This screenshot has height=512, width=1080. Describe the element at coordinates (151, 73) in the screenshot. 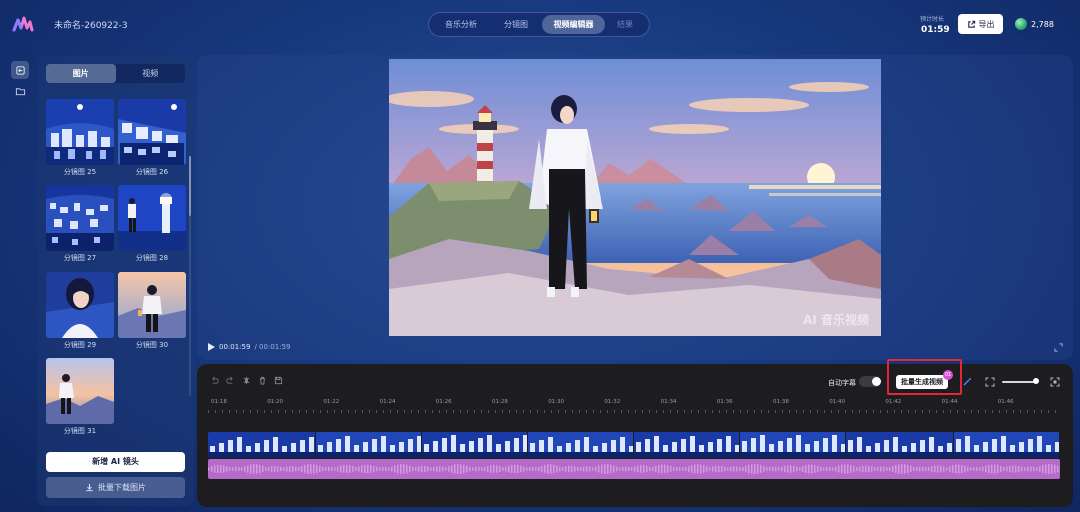

I see `tab-videos: 视频` at that location.